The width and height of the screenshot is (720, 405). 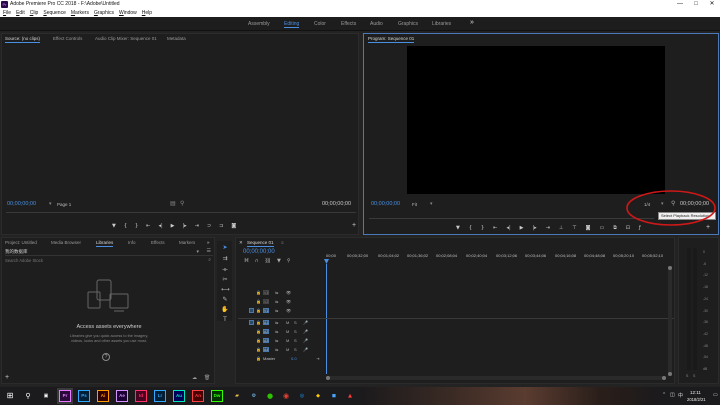 What do you see at coordinates (147, 13) in the screenshot?
I see `menu-help: Help` at bounding box center [147, 13].